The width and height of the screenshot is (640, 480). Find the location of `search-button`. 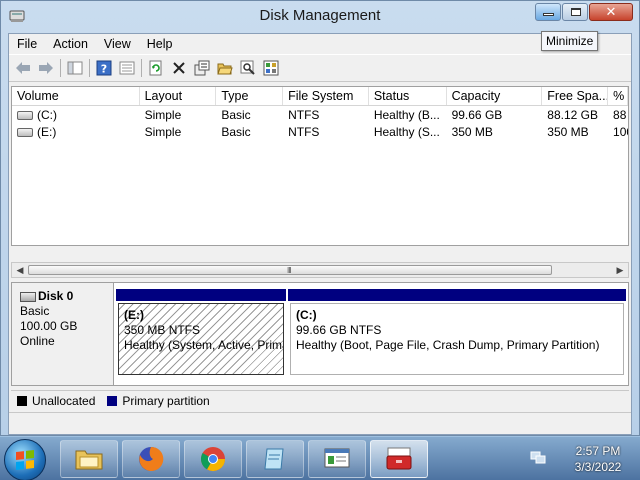

search-button is located at coordinates (248, 68).